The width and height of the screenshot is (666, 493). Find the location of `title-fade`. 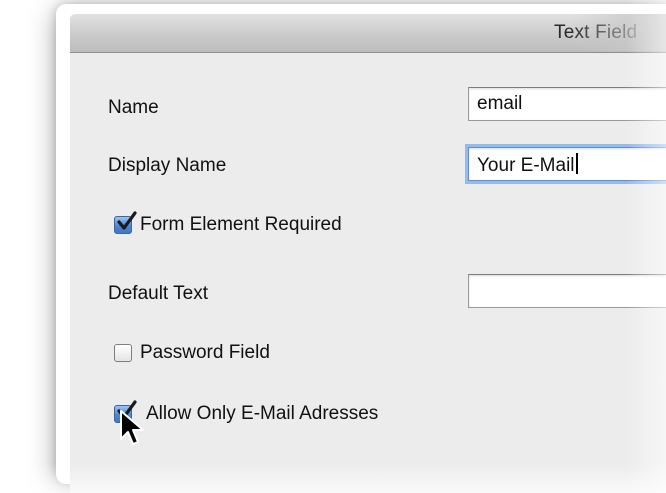

title-fade is located at coordinates (618, 32).